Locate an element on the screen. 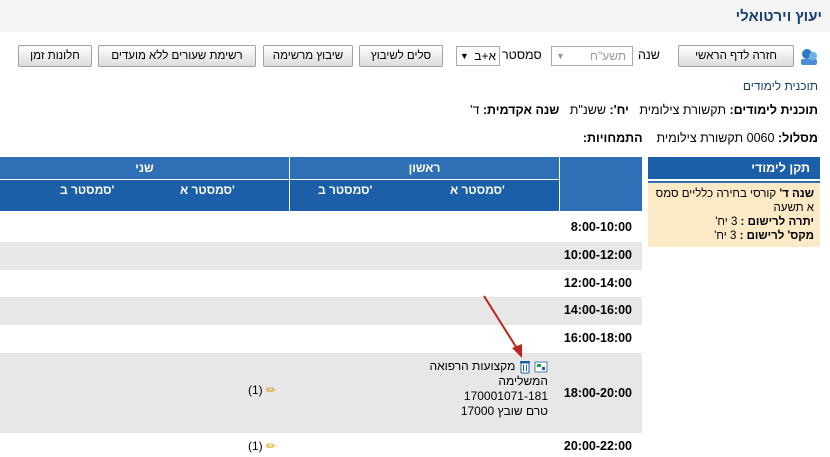 This screenshot has height=457, width=830. time-row: 20:00-22:00 (1) ✏ is located at coordinates (321, 445).